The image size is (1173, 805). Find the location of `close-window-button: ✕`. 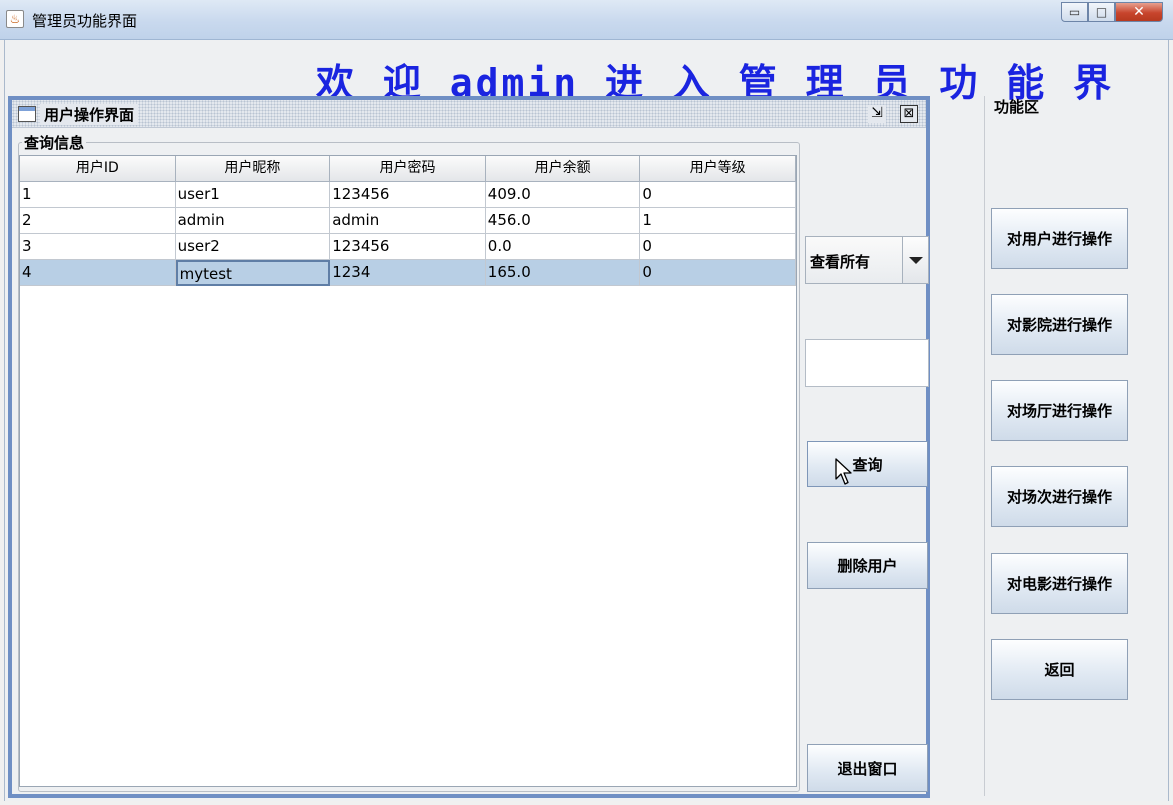

close-window-button: ✕ is located at coordinates (1139, 12).